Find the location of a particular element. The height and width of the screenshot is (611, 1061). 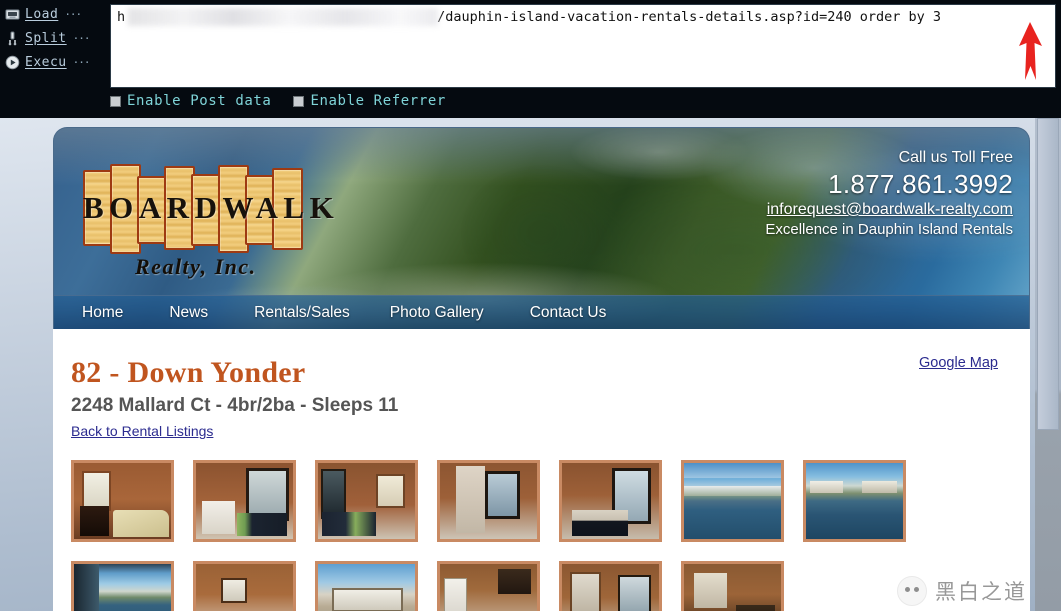

tool-sidebar: Load ··· Split ··· Execu ··· is located at coordinates (52, 59).